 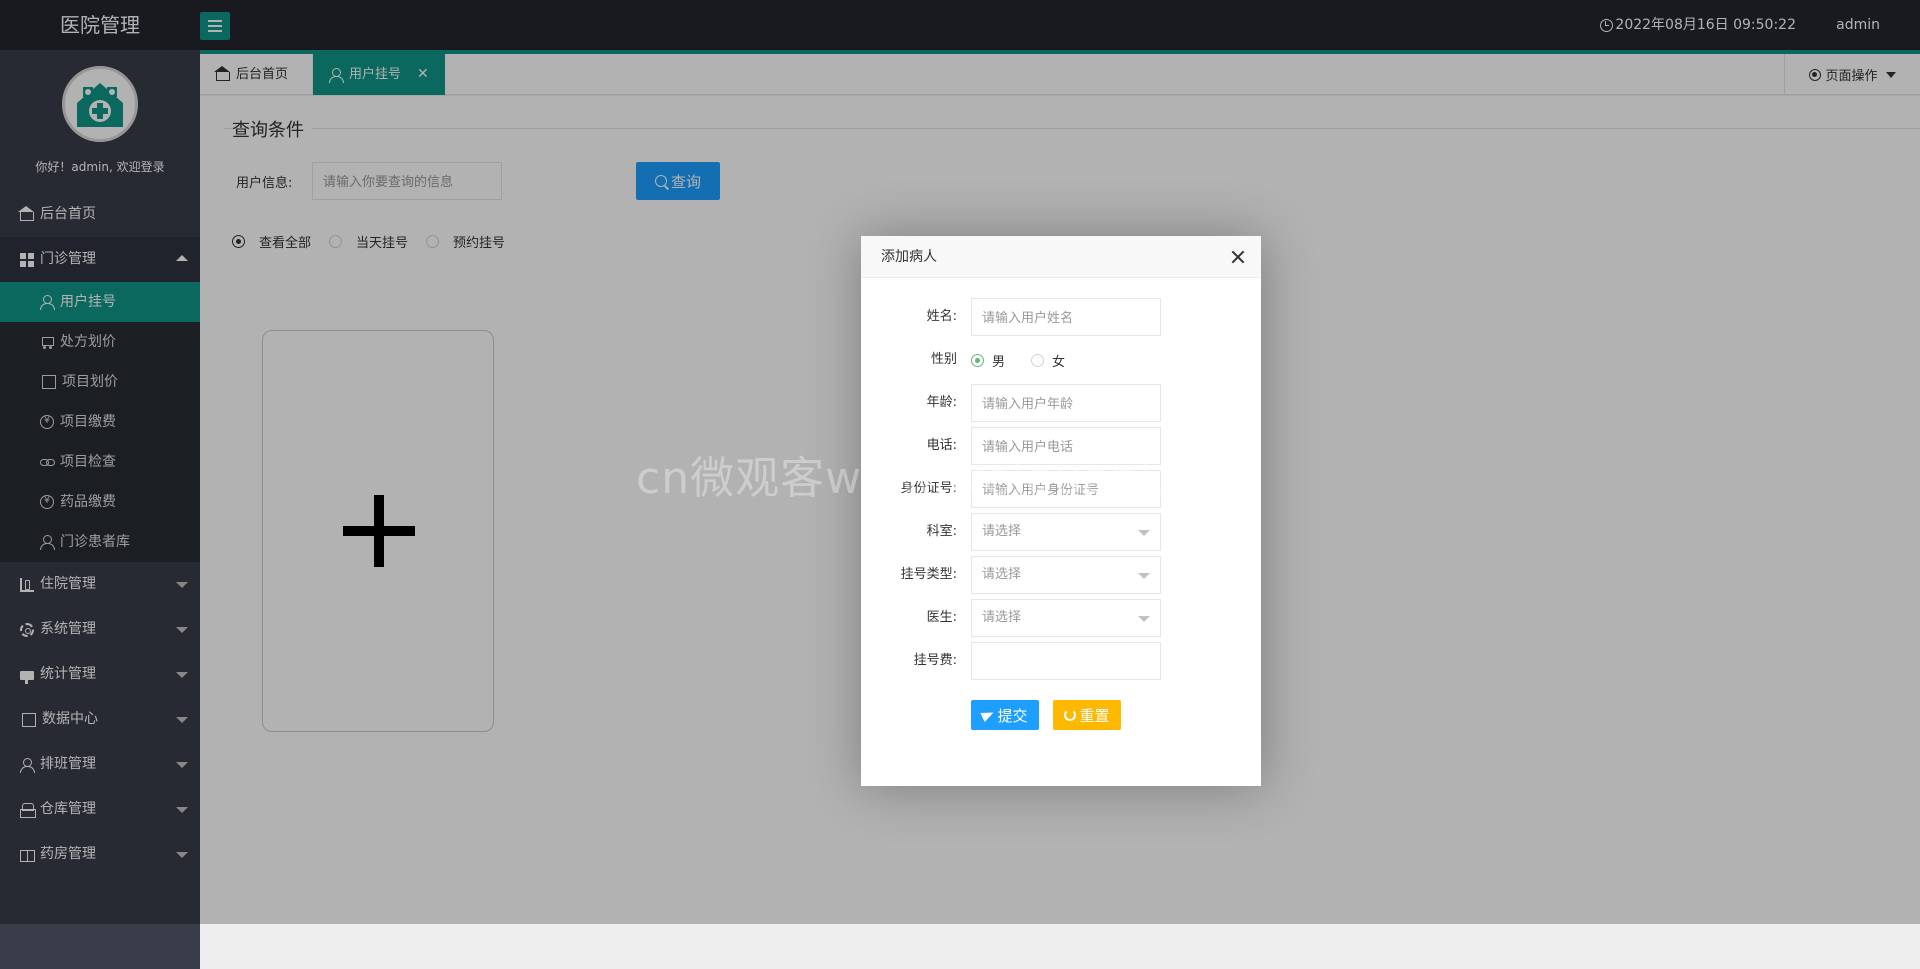 I want to click on phone-input, so click(x=1066, y=446).